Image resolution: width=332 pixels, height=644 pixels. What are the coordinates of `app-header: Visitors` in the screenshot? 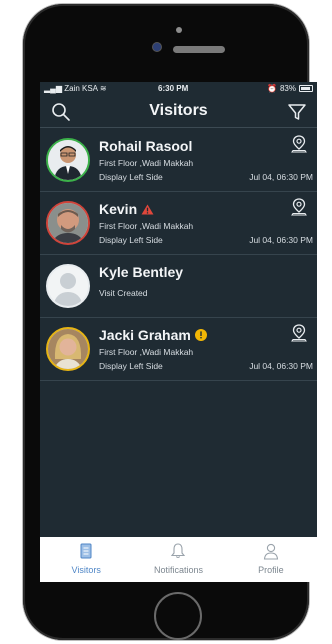 It's located at (178, 112).